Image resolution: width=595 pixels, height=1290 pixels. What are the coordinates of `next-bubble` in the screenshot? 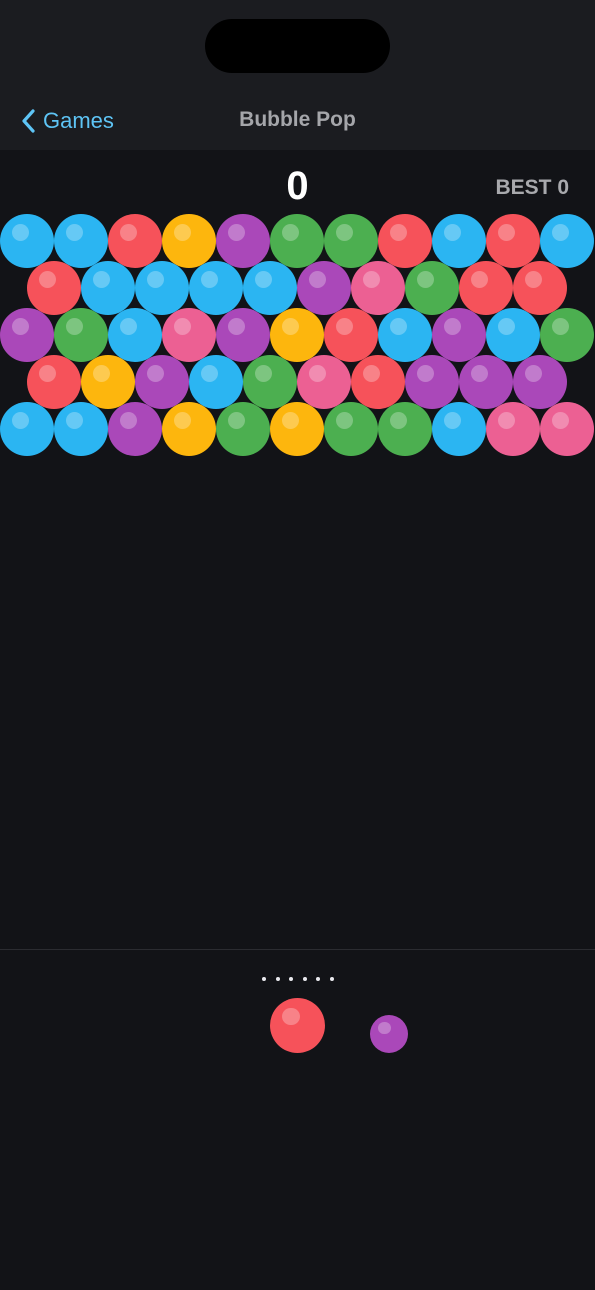 It's located at (389, 1034).